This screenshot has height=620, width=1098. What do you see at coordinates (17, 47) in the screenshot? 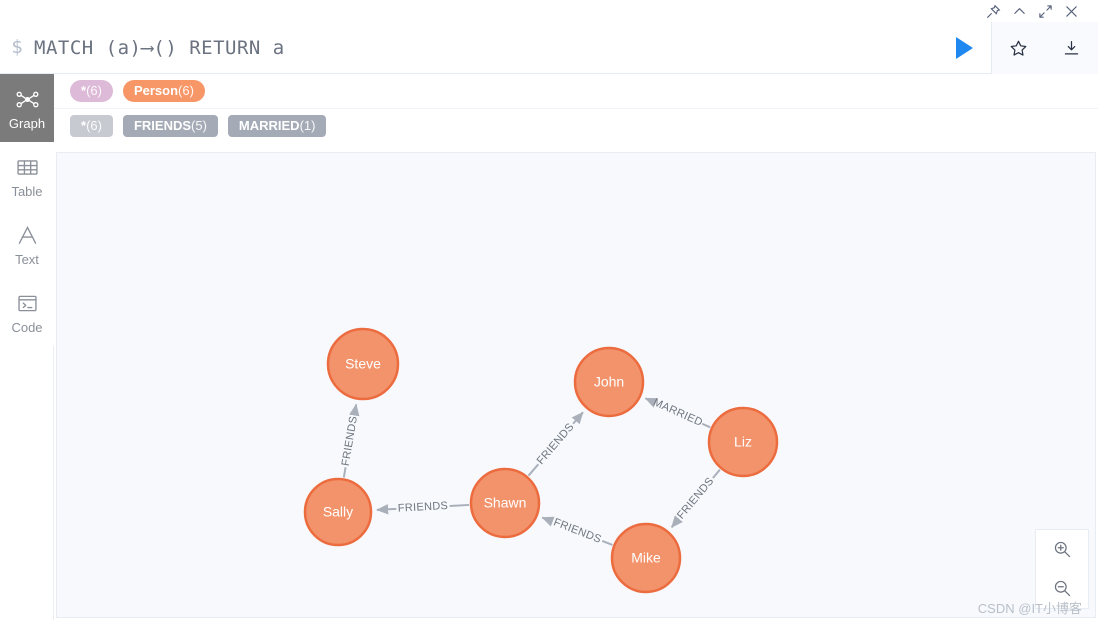
I see `prompt-sign: $` at bounding box center [17, 47].